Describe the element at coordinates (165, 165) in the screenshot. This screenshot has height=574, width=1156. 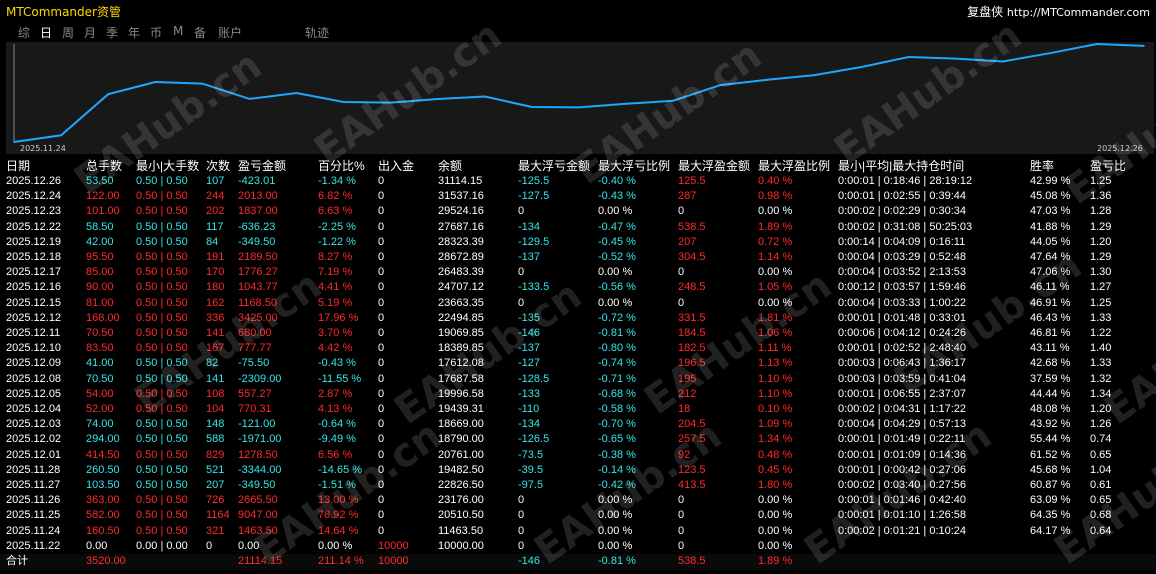
I see `column-header: 最小|大手数` at that location.